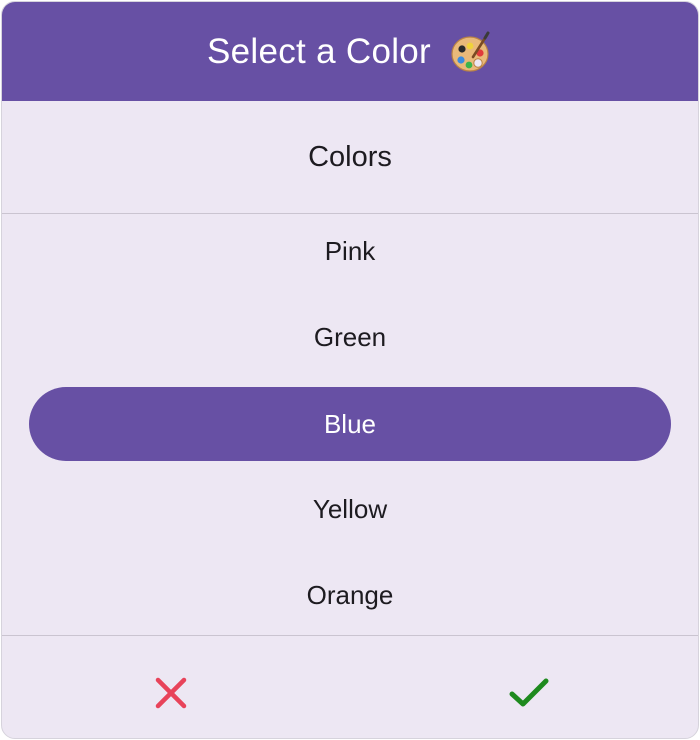 This screenshot has width=700, height=740. I want to click on check-icon, so click(529, 692).